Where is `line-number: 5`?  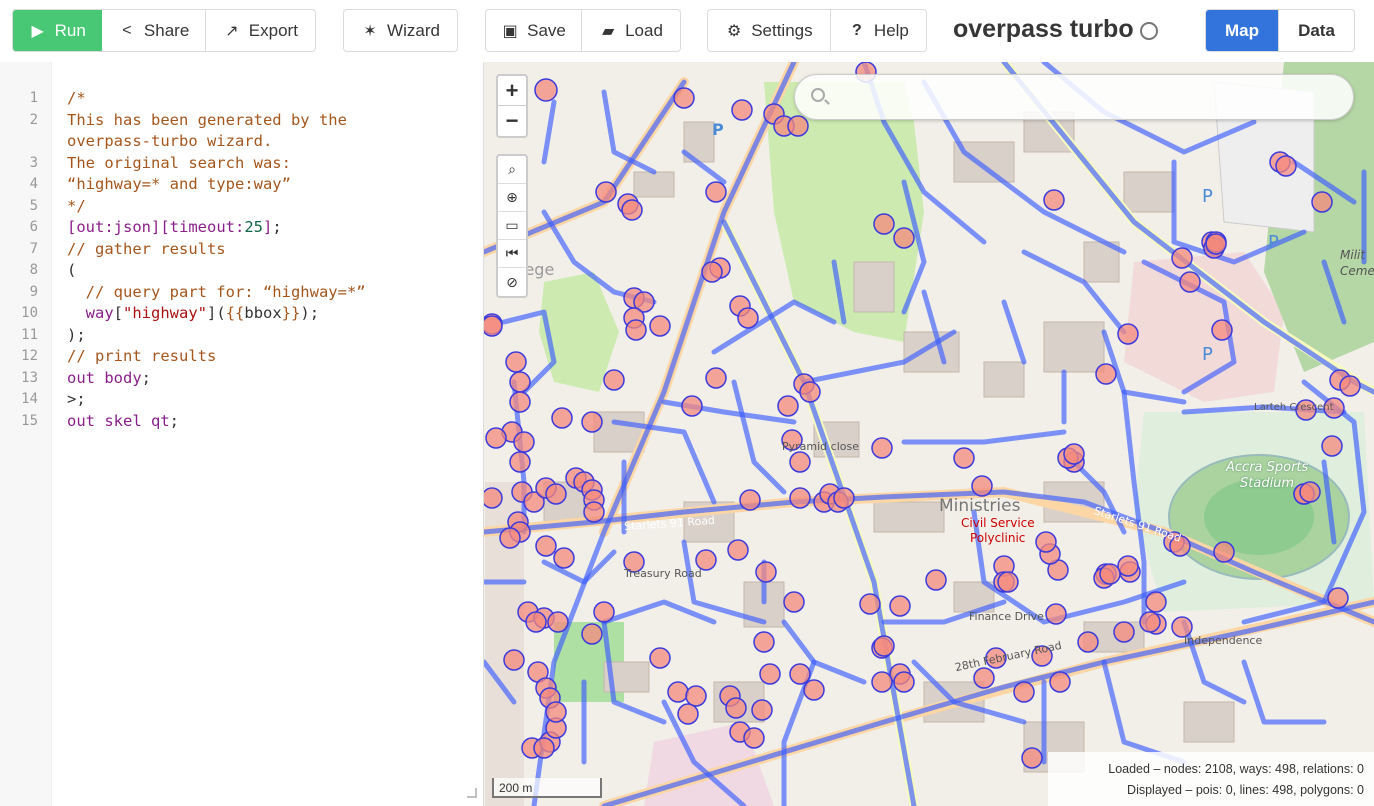
line-number: 5 is located at coordinates (33, 205).